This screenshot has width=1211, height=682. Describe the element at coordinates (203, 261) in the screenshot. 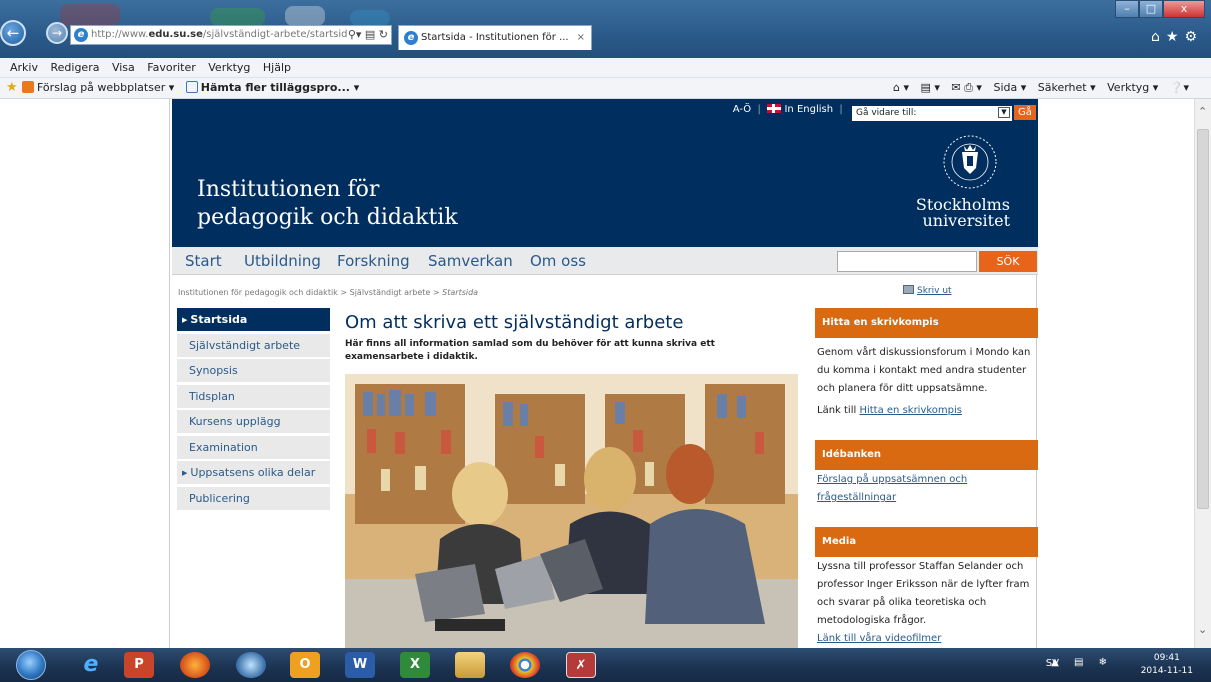

I see `nav-start: Start` at that location.